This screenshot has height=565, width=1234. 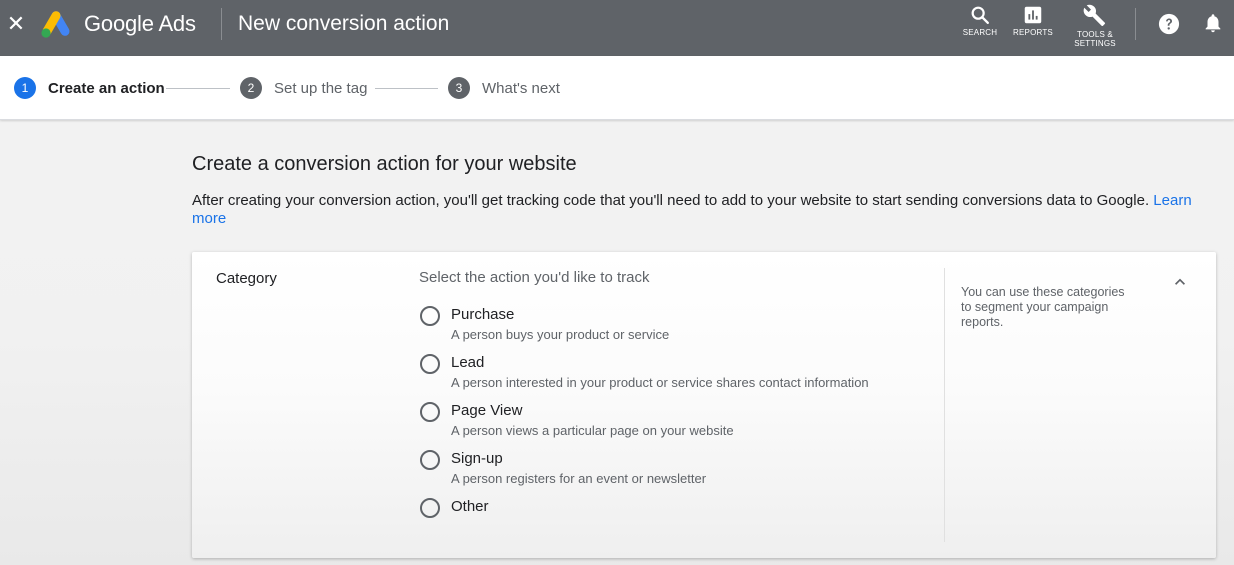 What do you see at coordinates (459, 88) in the screenshot?
I see `step-number: 3` at bounding box center [459, 88].